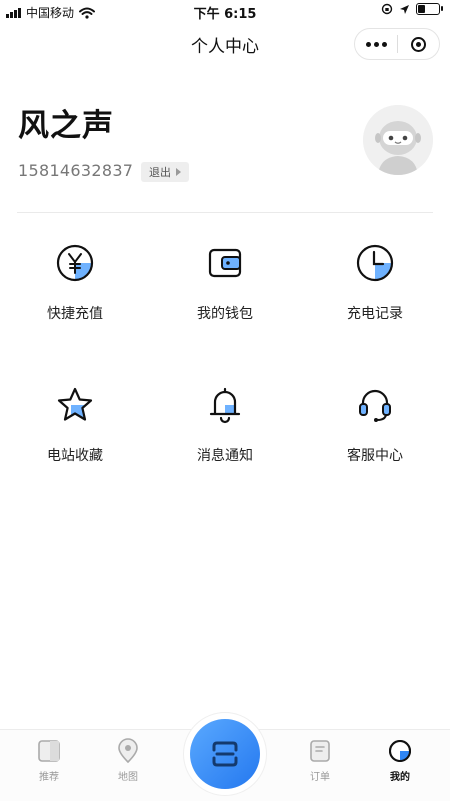  I want to click on order-icon, so click(320, 751).